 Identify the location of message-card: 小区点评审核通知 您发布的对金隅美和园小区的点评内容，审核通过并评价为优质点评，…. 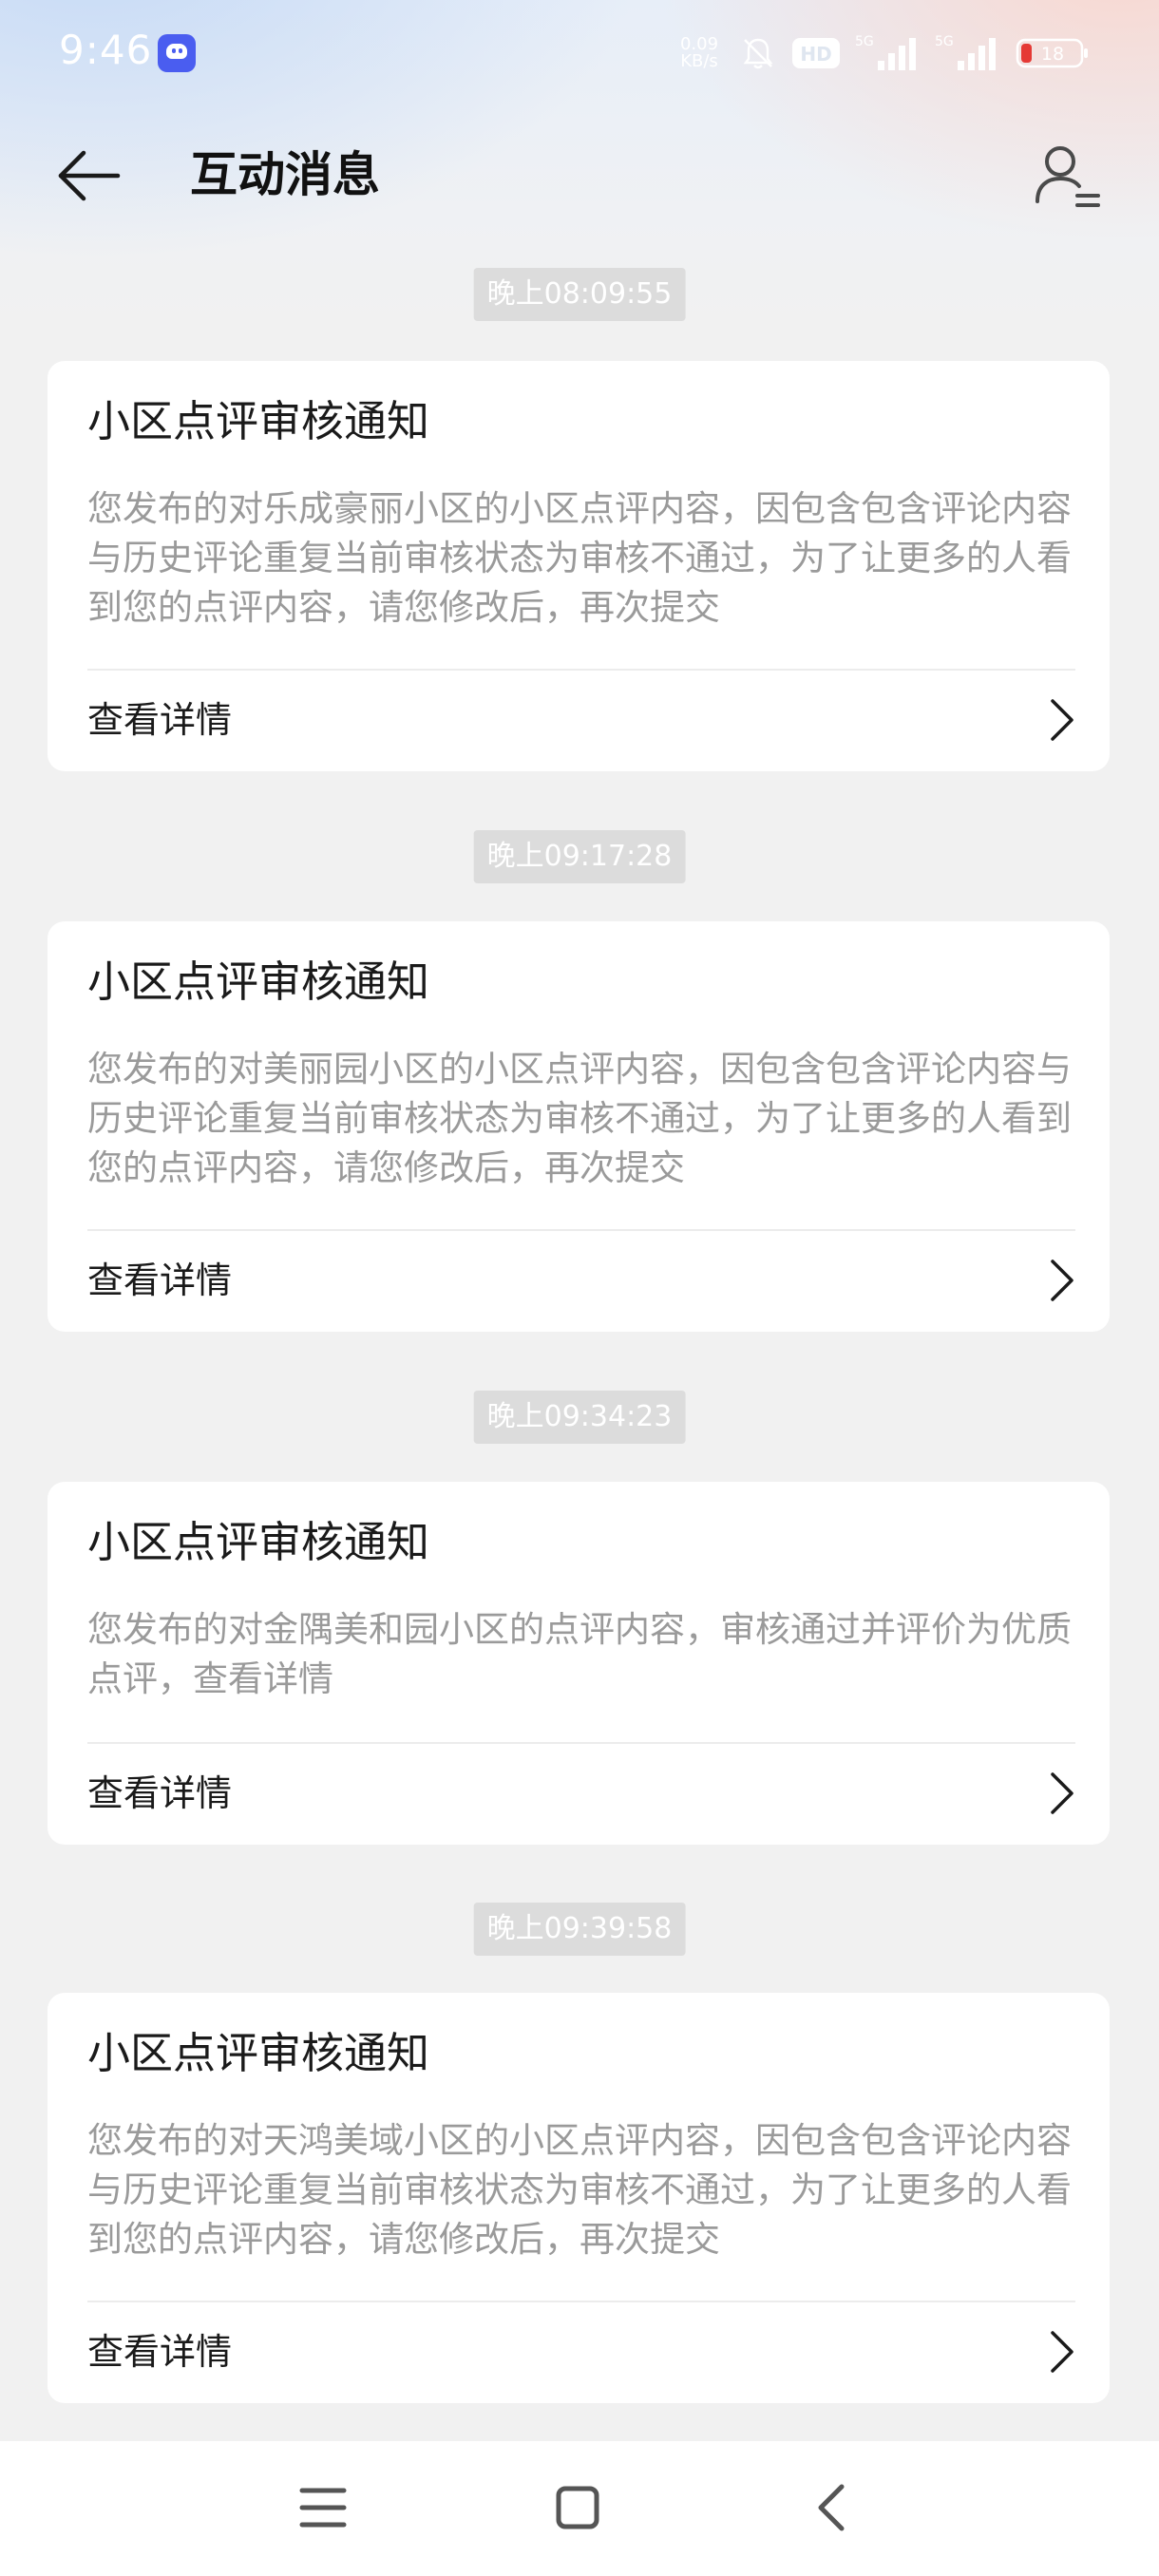
(579, 1663).